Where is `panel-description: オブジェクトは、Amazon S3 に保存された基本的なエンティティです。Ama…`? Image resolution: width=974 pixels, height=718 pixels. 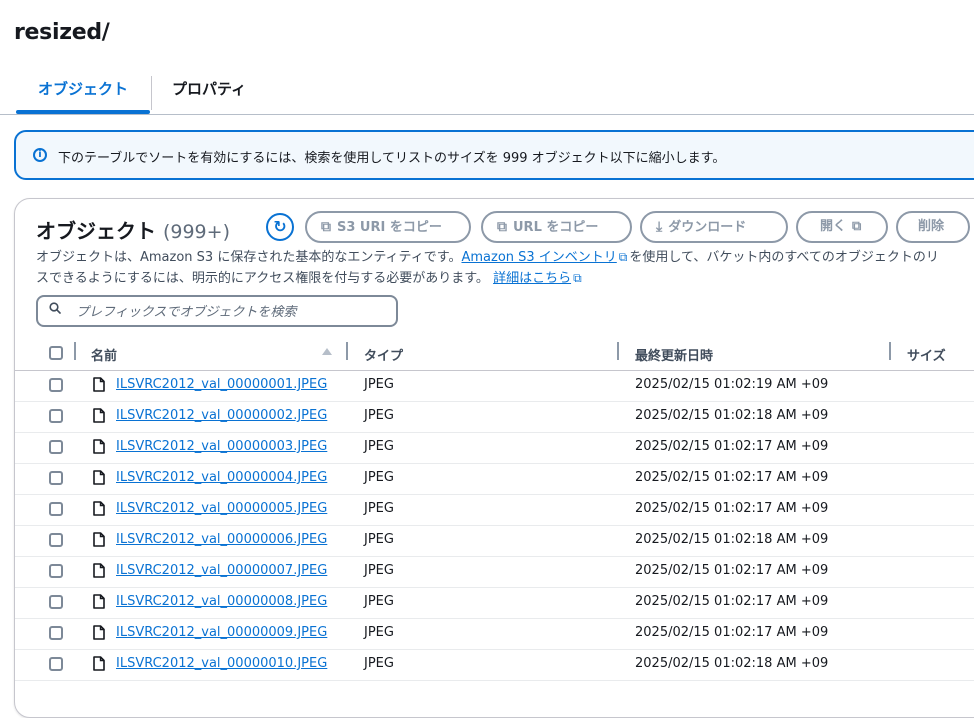 panel-description: オブジェクトは、Amazon S3 に保存された基本的なエンティティです。Ama… is located at coordinates (505, 268).